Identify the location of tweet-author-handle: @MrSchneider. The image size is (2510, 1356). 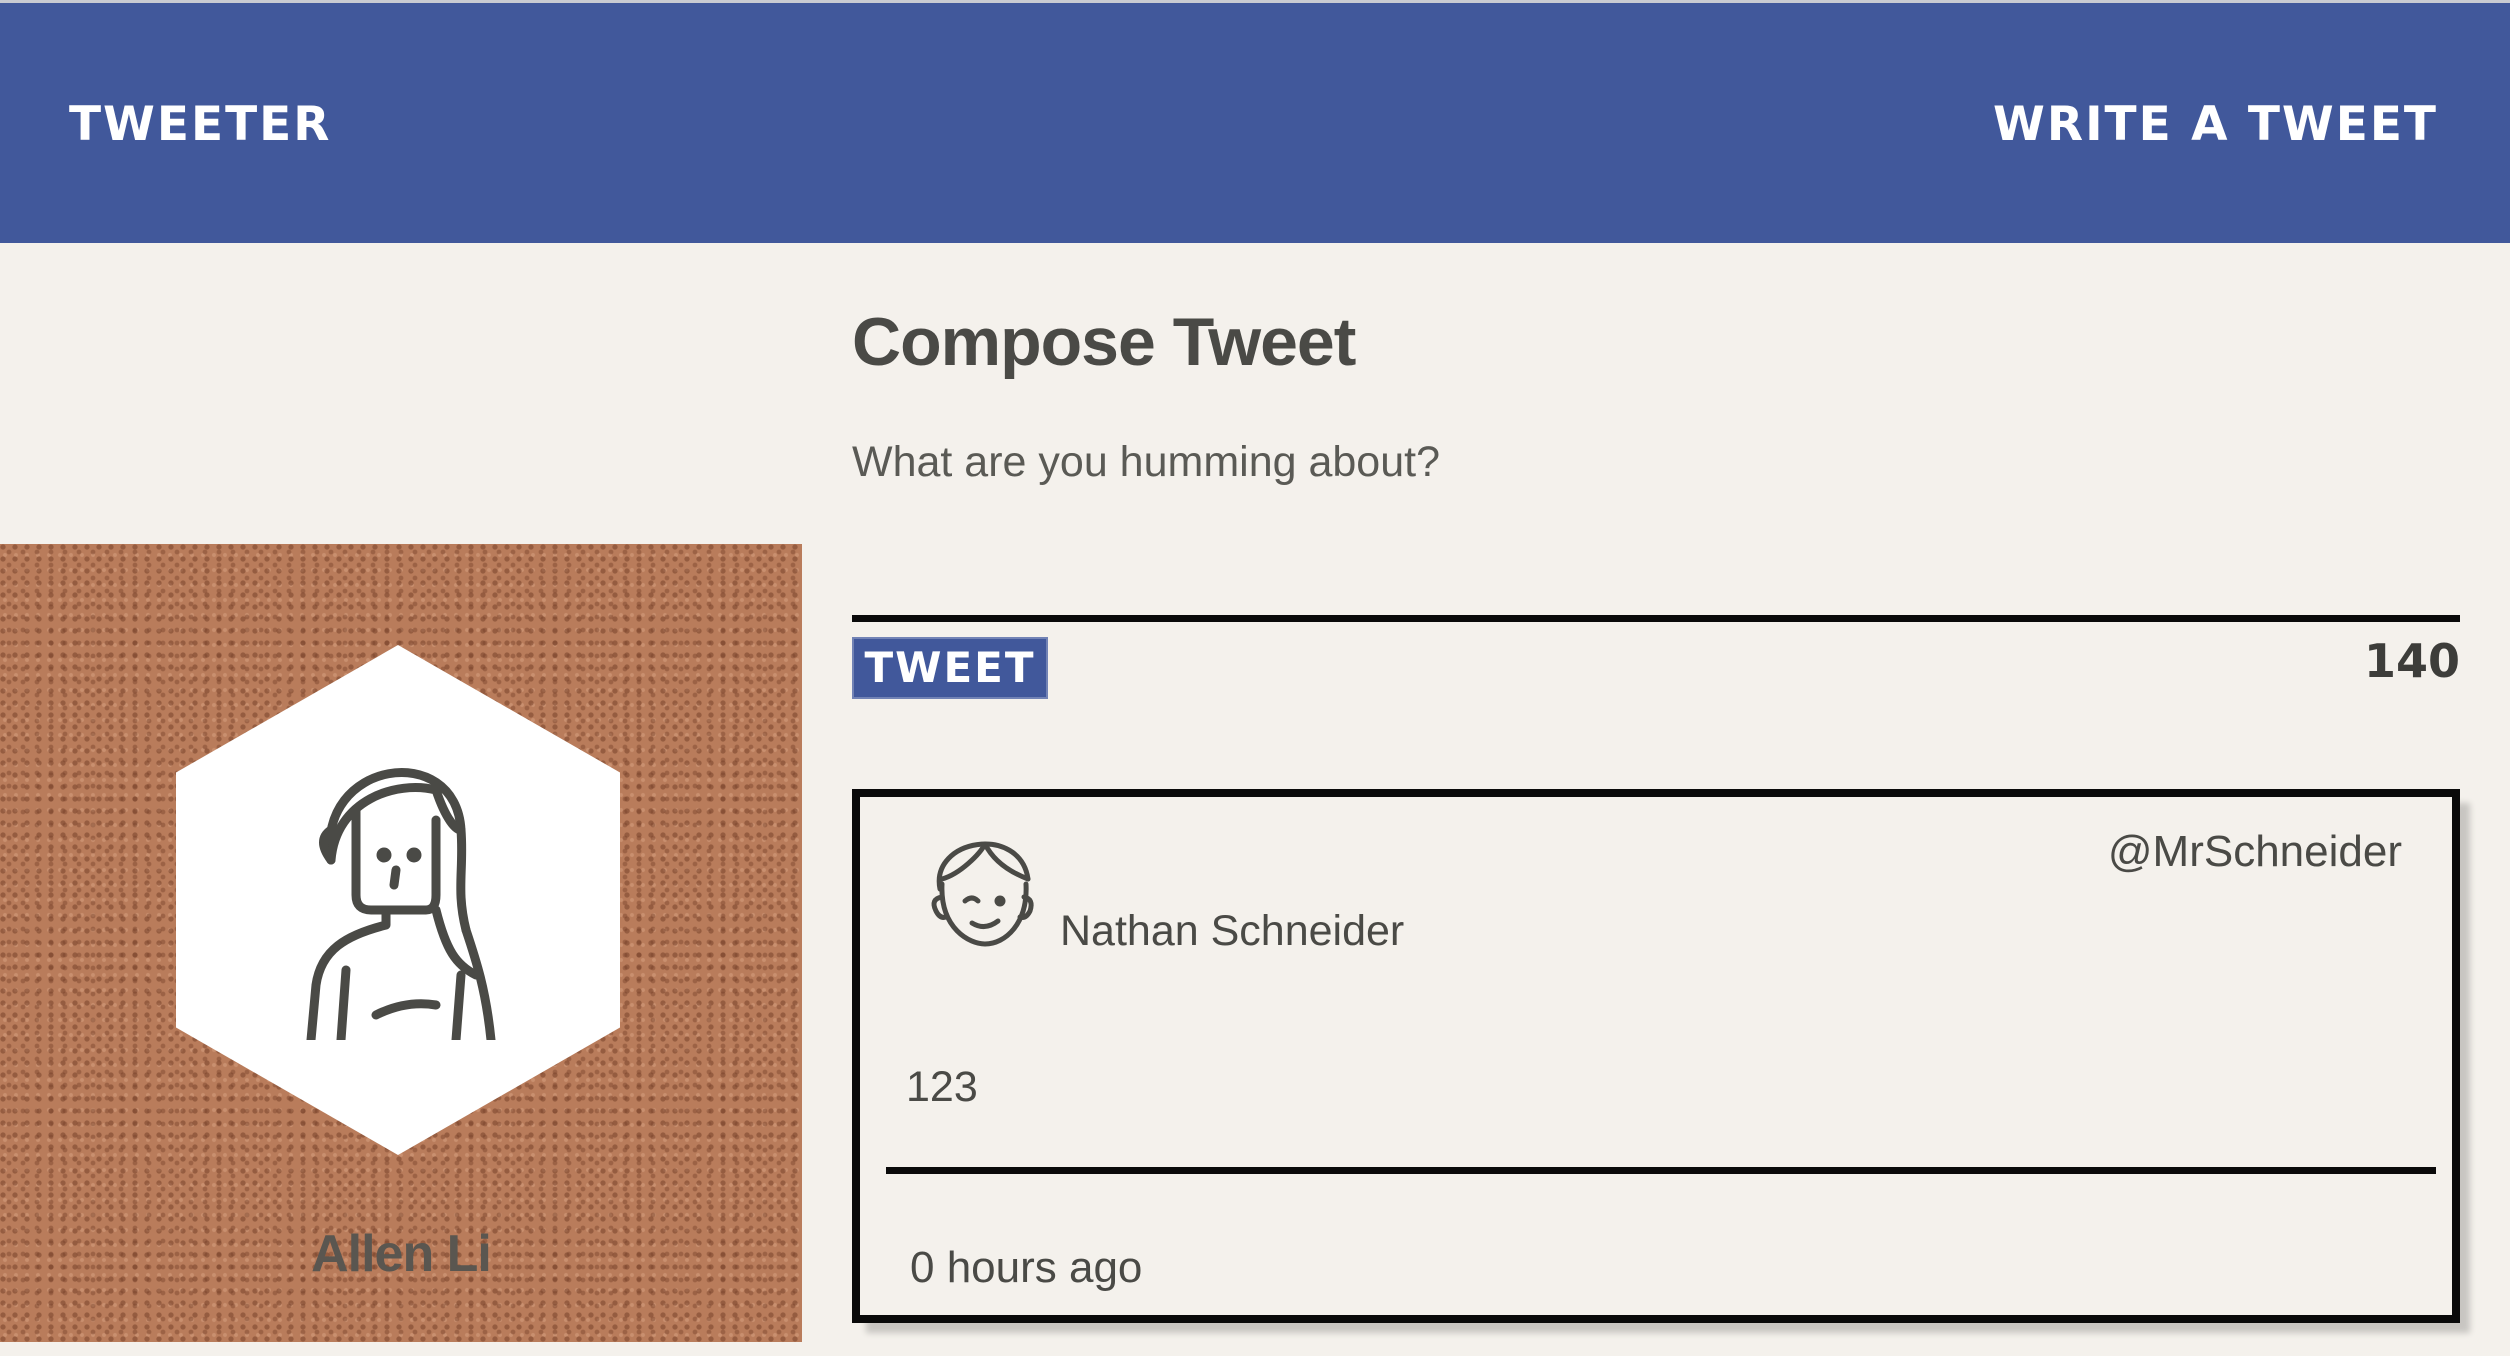
(2254, 851).